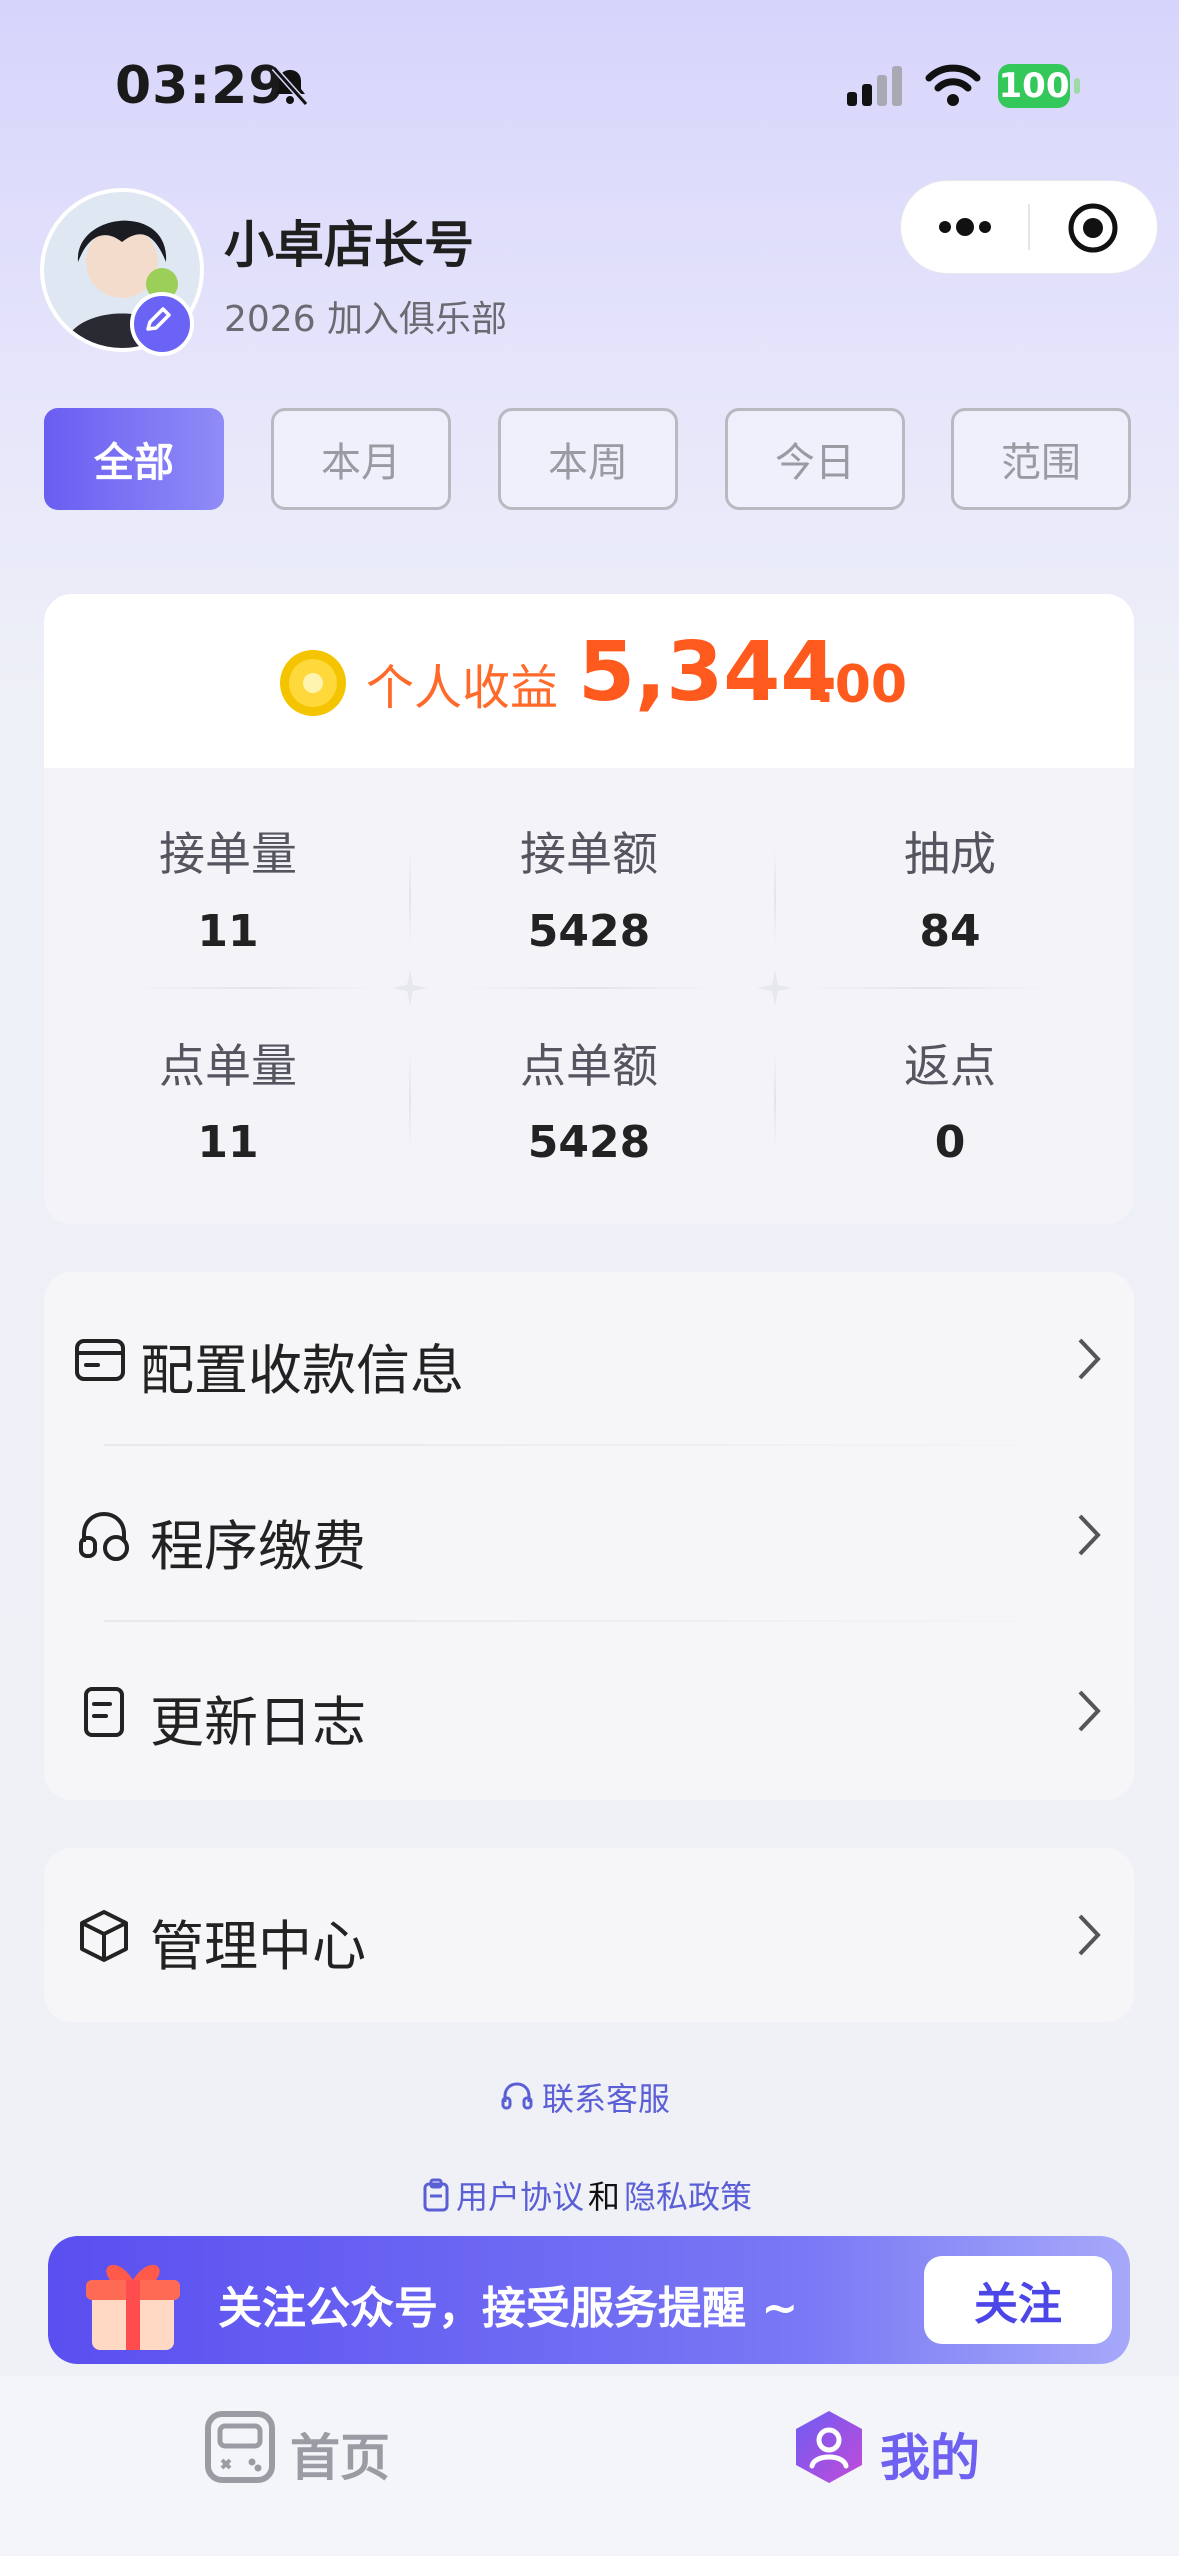 This screenshot has height=2556, width=1179. What do you see at coordinates (606, 2099) in the screenshot?
I see `contact-support-label: 联系客服` at bounding box center [606, 2099].